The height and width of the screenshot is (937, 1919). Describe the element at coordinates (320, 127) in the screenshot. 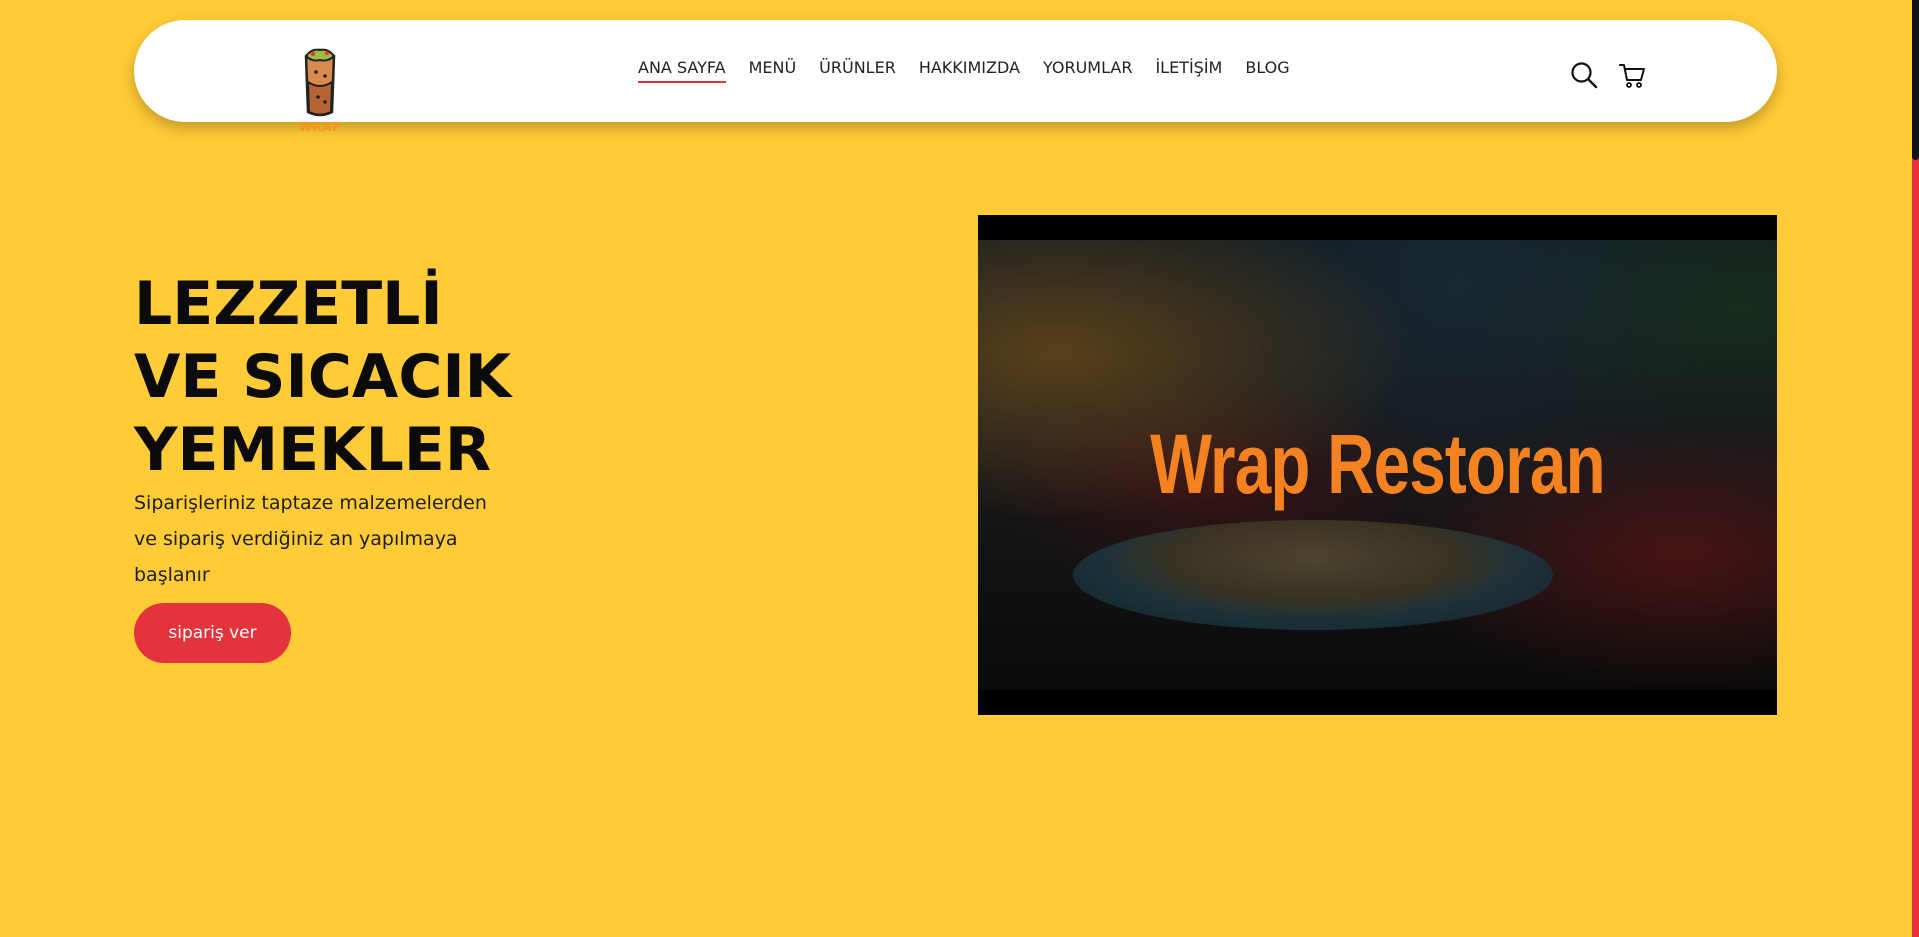

I see `logo-text: WRAP` at that location.